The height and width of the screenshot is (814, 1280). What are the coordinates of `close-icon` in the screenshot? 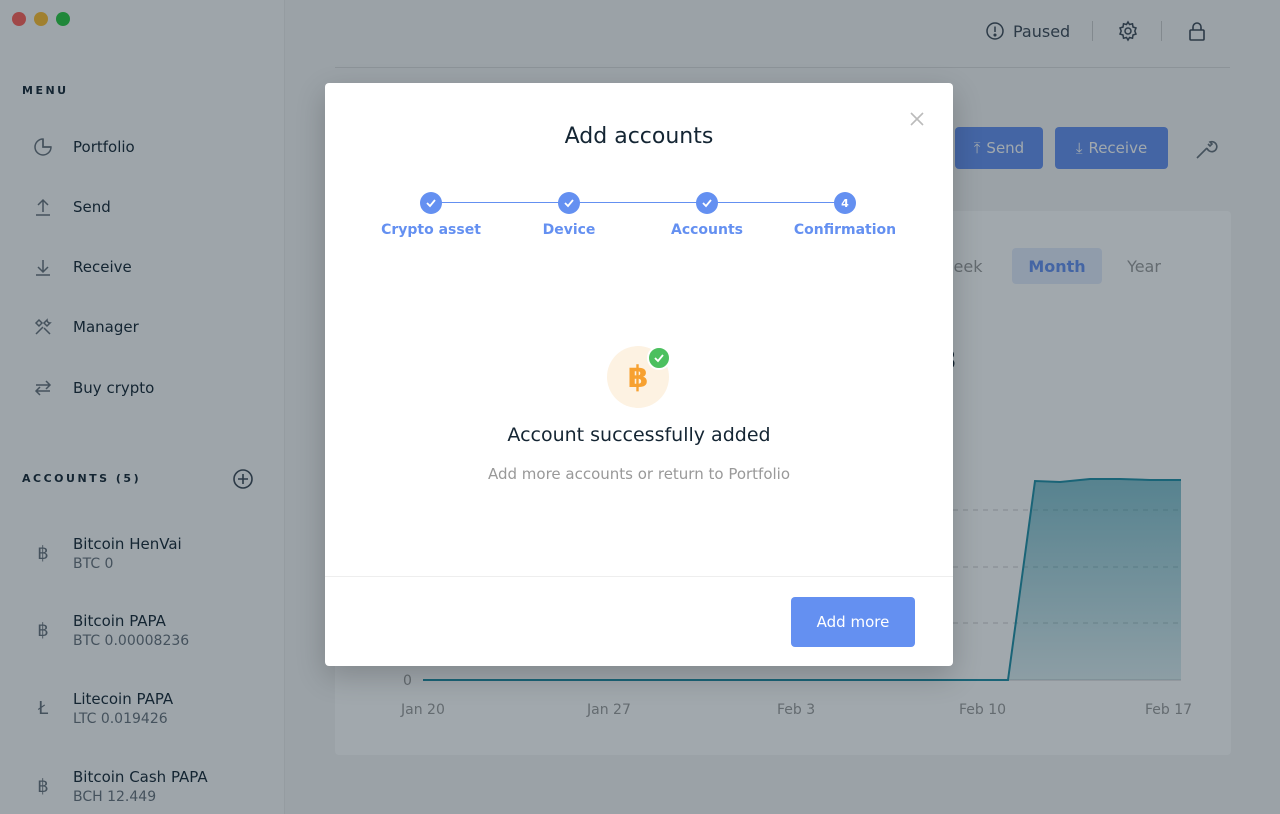 It's located at (917, 119).